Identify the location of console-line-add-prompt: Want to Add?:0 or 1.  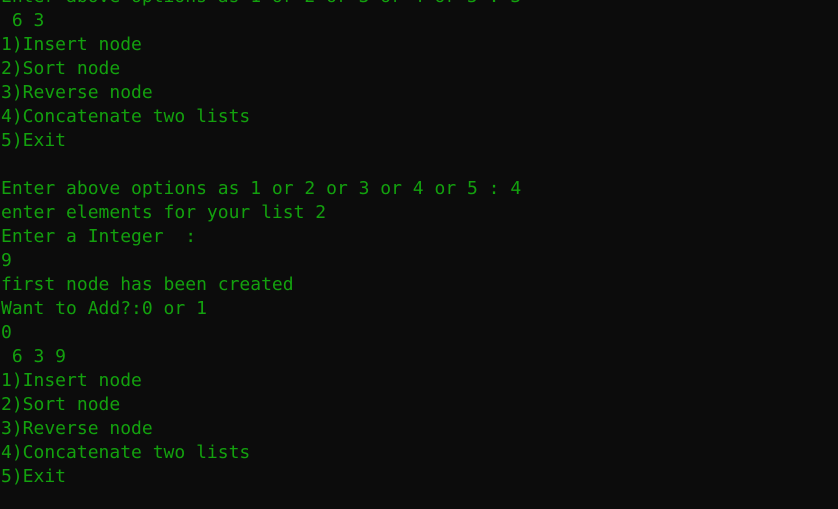
(104, 308).